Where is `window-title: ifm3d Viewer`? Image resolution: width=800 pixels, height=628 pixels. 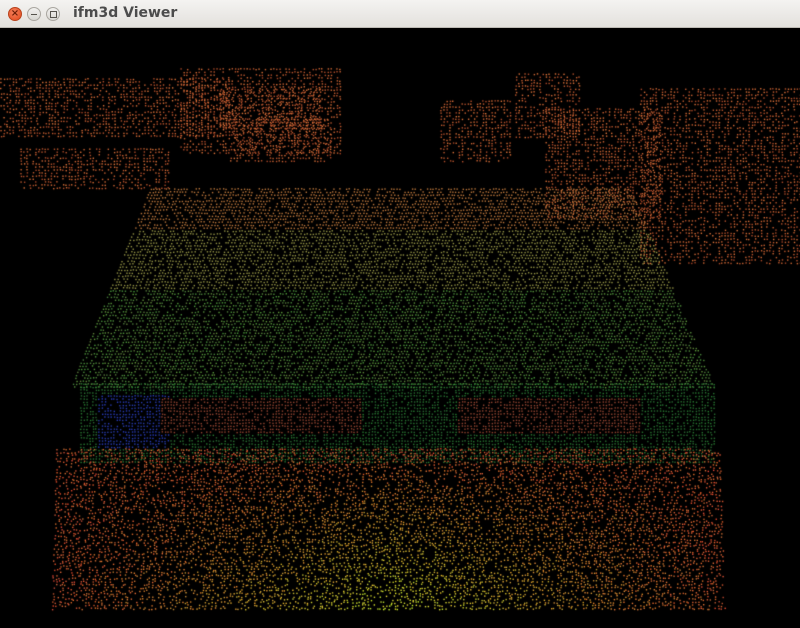 window-title: ifm3d Viewer is located at coordinates (125, 13).